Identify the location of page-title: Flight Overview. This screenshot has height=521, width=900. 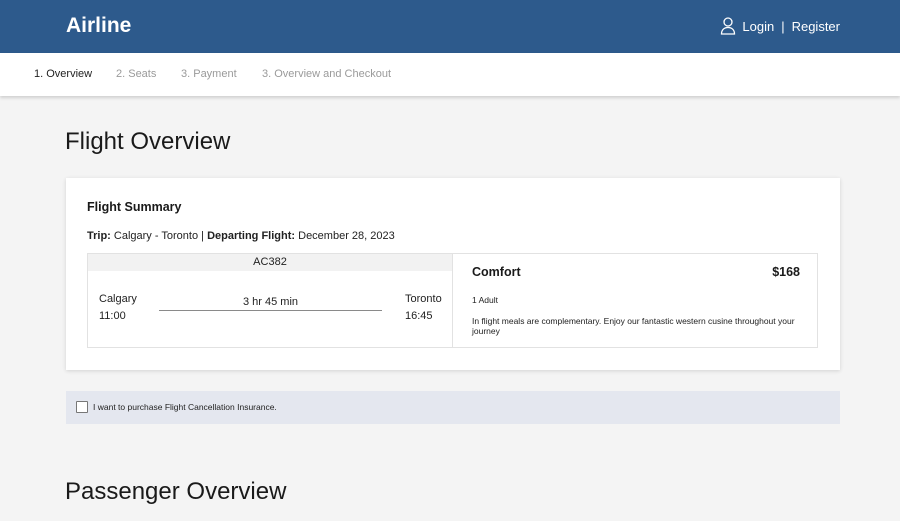
(148, 141).